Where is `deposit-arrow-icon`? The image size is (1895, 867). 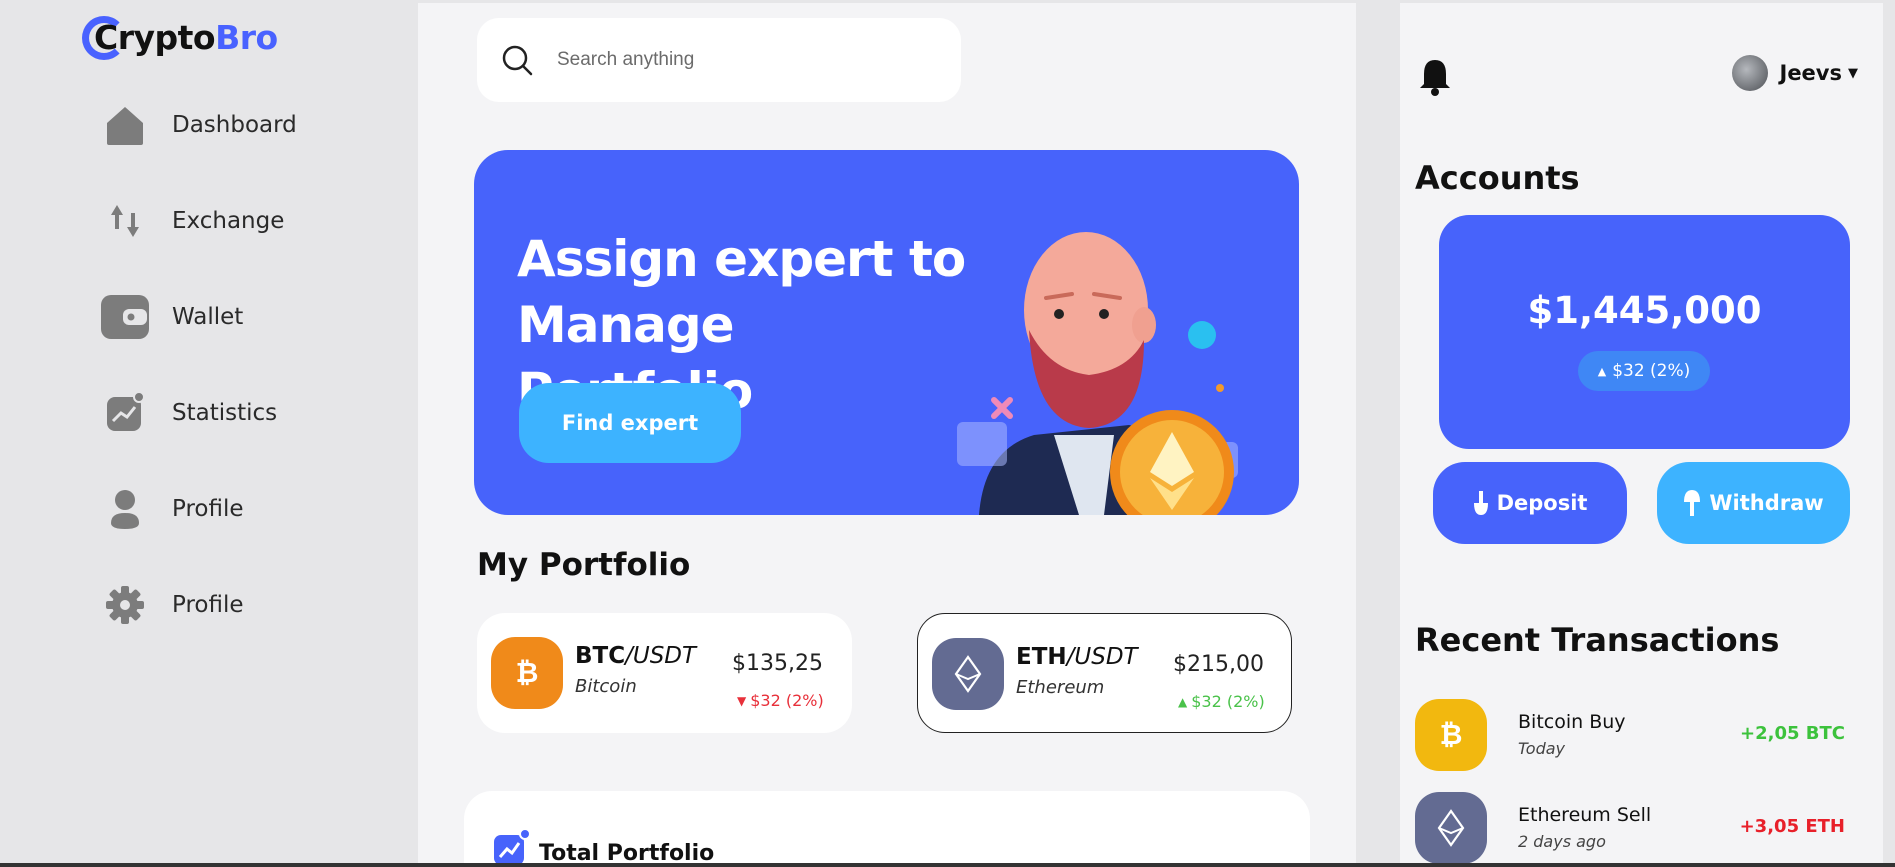 deposit-arrow-icon is located at coordinates (1480, 503).